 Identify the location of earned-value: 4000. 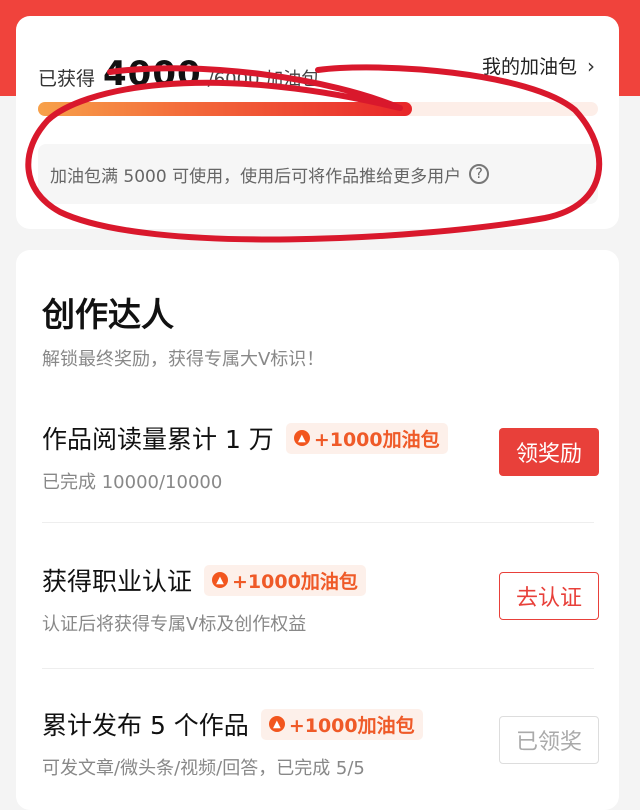
(152, 74).